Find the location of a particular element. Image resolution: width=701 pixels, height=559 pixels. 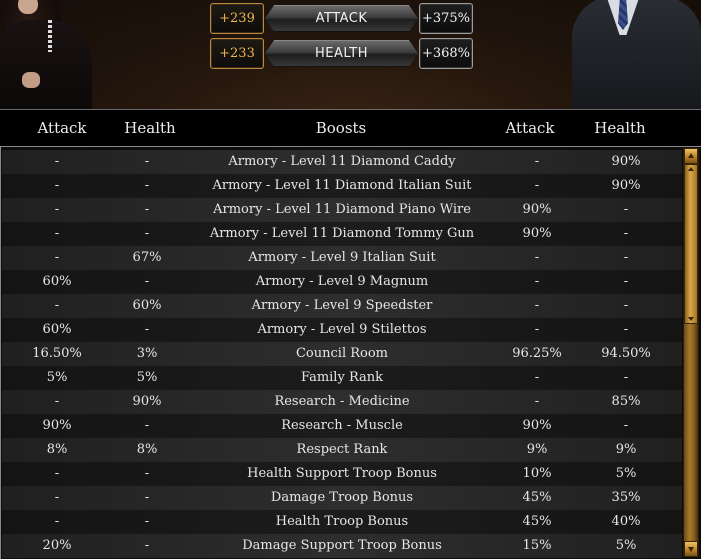

row-left-attack: 20% is located at coordinates (57, 545).